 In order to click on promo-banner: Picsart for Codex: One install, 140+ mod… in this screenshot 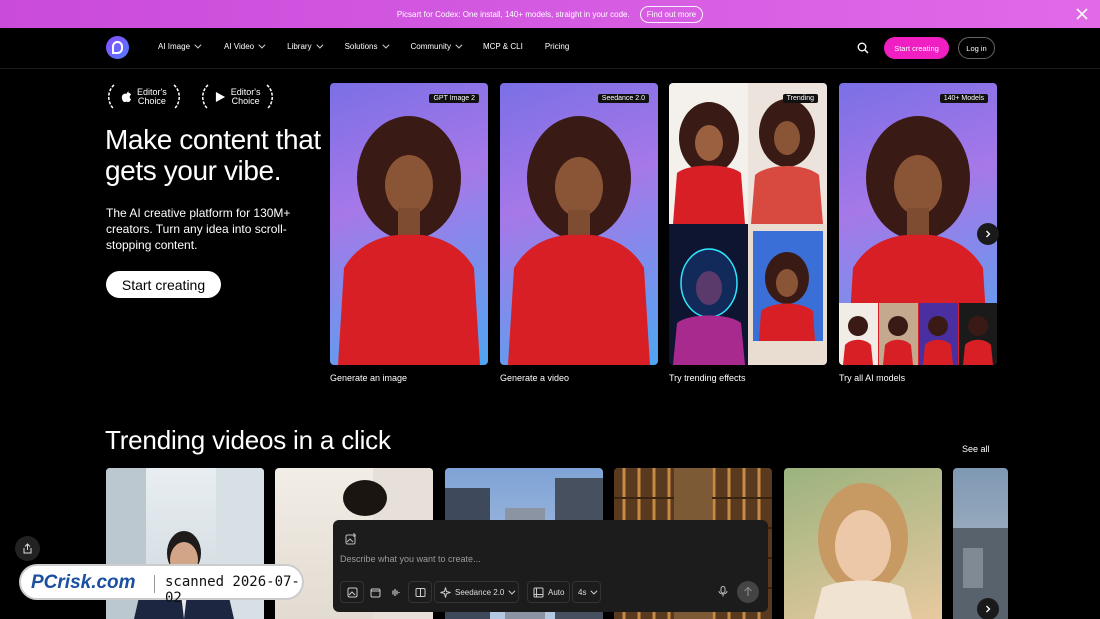, I will do `click(550, 14)`.